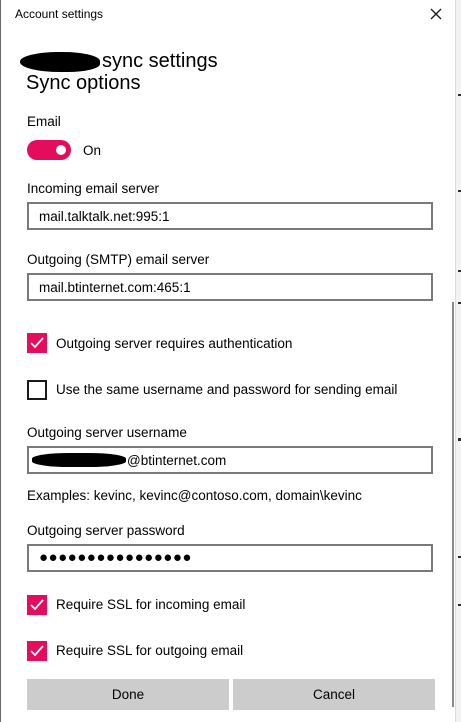 This screenshot has height=722, width=461. What do you see at coordinates (115, 287) in the screenshot?
I see `outgoing-server-value: mail.btinternet.com:465:1` at bounding box center [115, 287].